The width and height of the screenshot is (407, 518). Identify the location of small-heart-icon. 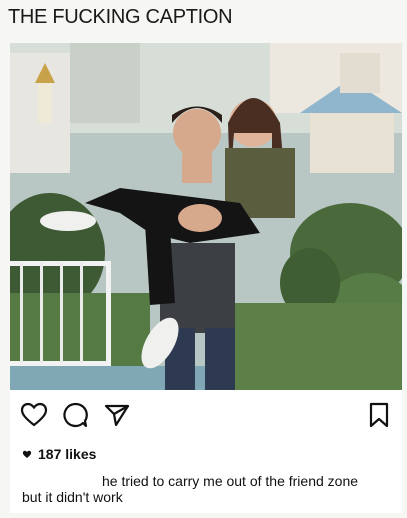
(27, 454).